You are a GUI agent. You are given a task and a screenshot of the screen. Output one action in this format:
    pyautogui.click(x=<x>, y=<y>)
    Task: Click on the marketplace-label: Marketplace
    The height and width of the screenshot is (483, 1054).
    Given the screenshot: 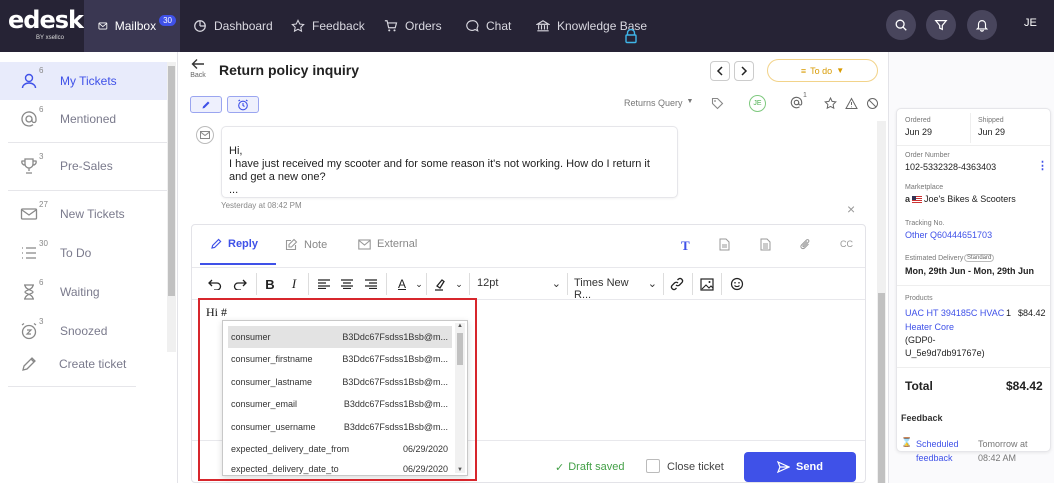 What is the action you would take?
    pyautogui.click(x=924, y=187)
    